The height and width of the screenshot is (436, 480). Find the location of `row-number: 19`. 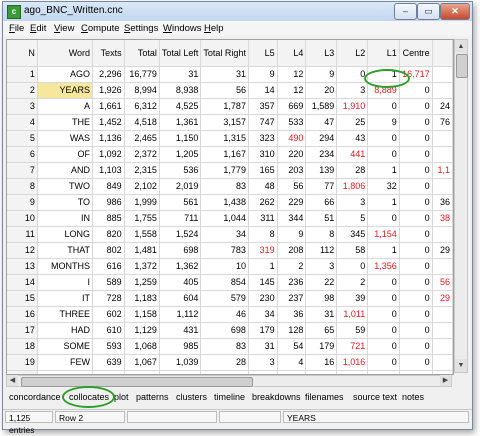

row-number: 19 is located at coordinates (22, 362).